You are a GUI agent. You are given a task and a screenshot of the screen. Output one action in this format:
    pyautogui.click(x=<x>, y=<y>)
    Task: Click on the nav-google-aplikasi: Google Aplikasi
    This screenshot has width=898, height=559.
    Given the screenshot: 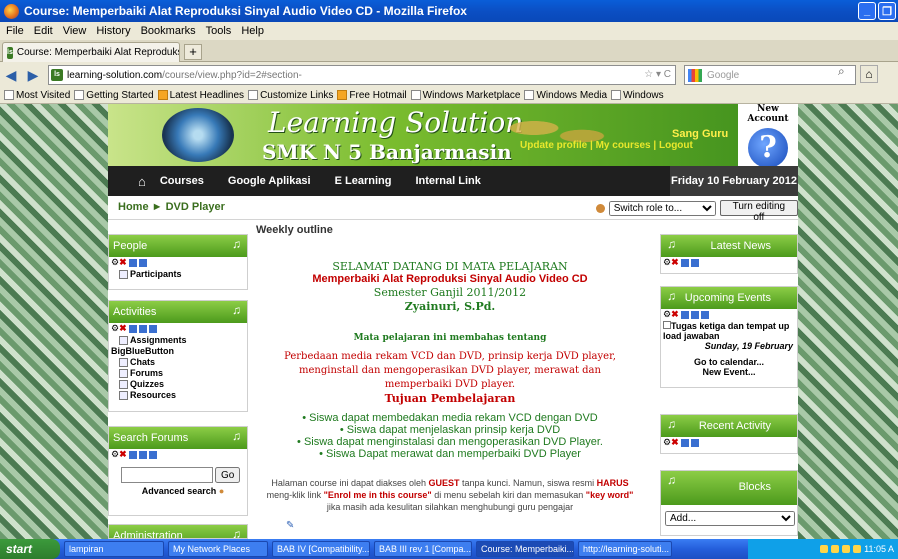 What is the action you would take?
    pyautogui.click(x=269, y=181)
    